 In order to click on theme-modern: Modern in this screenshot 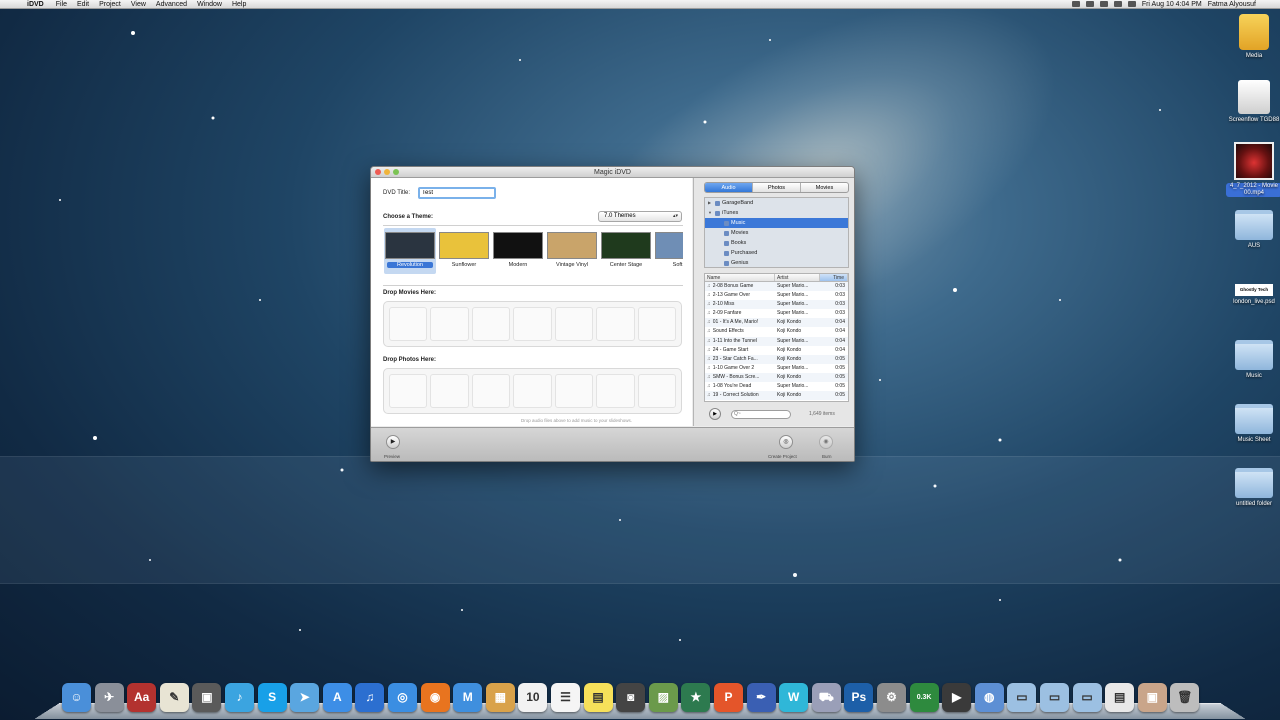, I will do `click(518, 252)`.